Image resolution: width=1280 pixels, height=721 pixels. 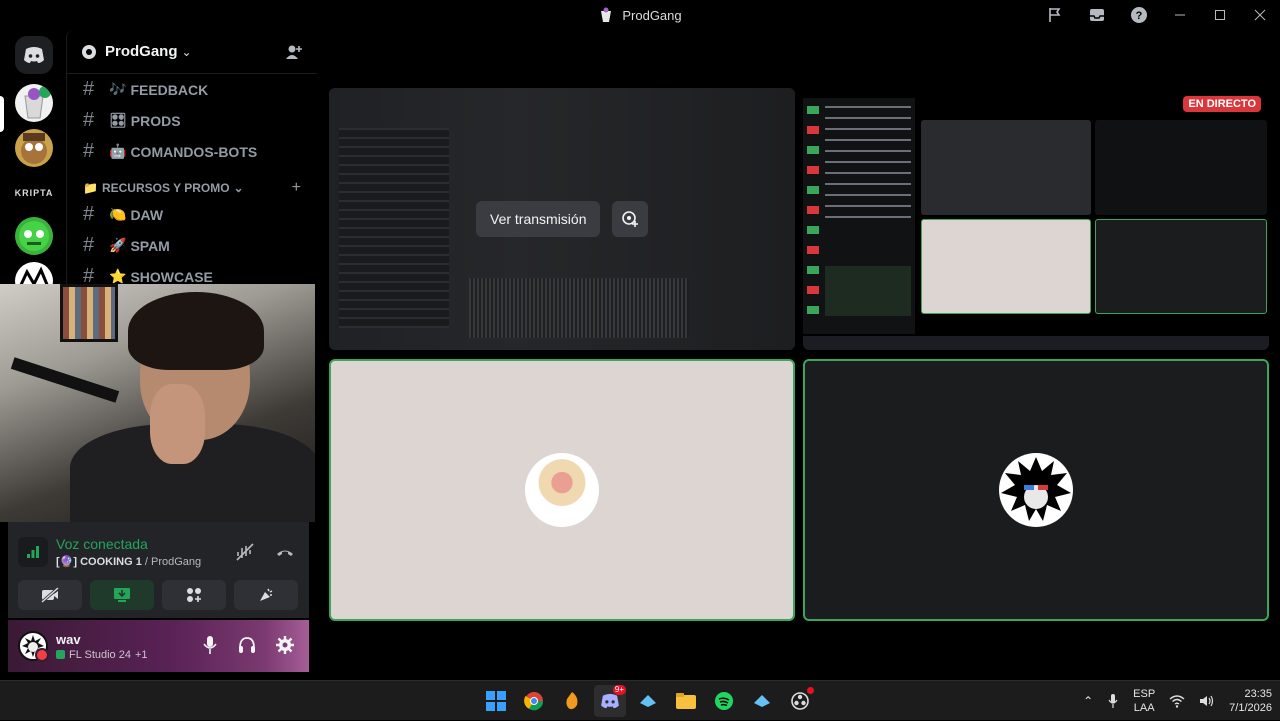 I want to click on microphone-tray-icon, so click(x=1113, y=701).